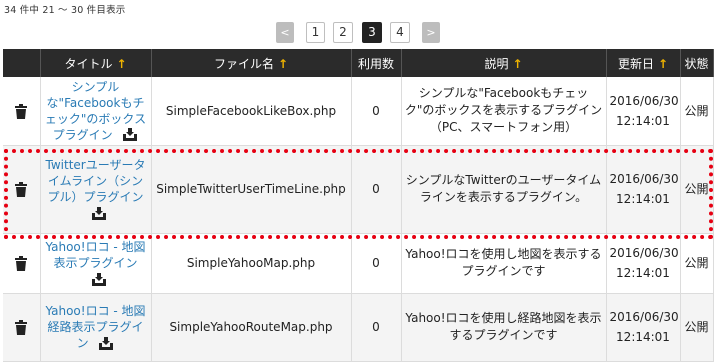 This screenshot has height=363, width=716. Describe the element at coordinates (431, 32) in the screenshot. I see `next-page-button: >` at that location.